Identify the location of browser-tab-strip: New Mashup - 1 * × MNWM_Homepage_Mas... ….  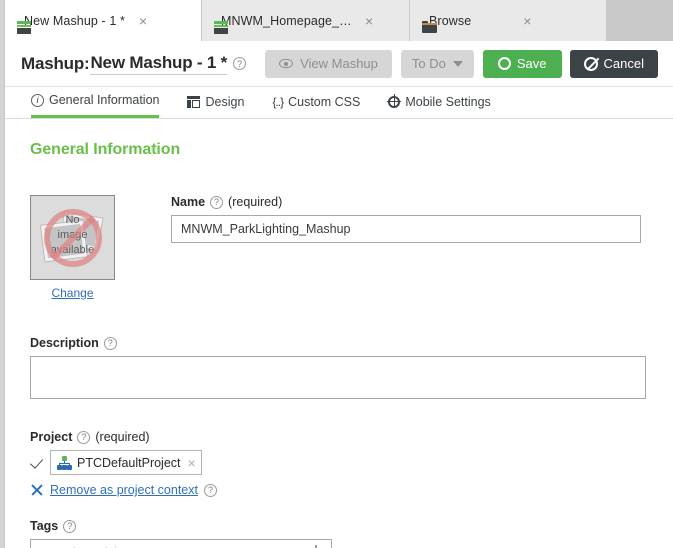
(339, 20).